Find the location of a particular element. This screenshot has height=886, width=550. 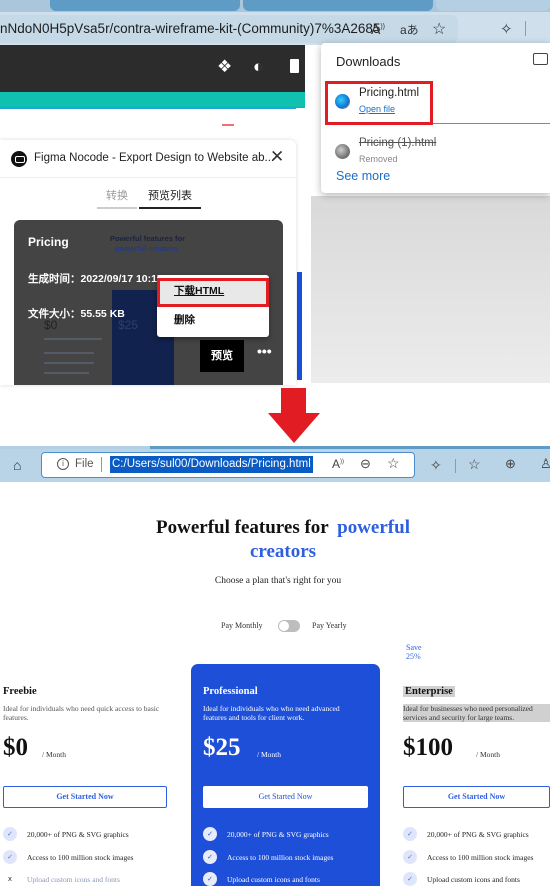

pay-yearly-label: Pay Yearly is located at coordinates (329, 625).